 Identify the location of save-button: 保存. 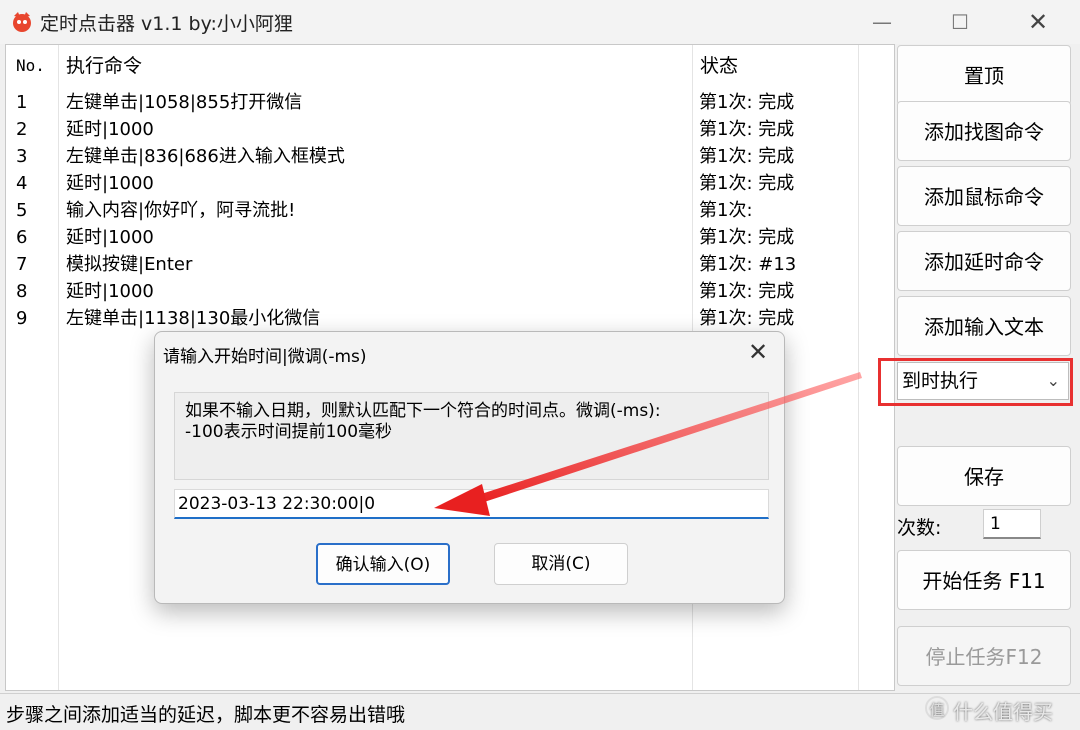
(984, 476).